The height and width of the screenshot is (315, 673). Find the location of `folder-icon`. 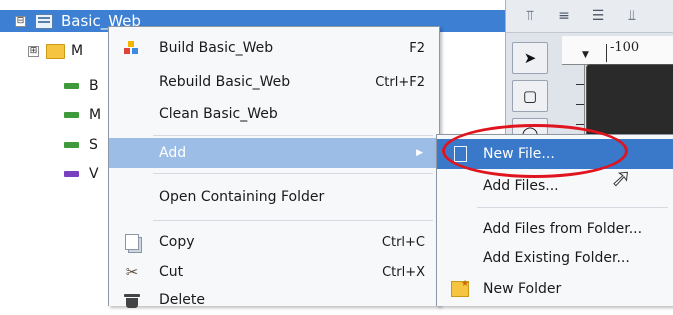

folder-icon is located at coordinates (55, 51).